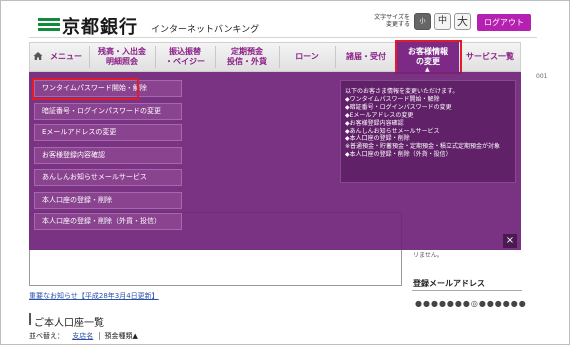 The height and width of the screenshot is (345, 570). Describe the element at coordinates (30, 319) in the screenshot. I see `section-marker` at that location.